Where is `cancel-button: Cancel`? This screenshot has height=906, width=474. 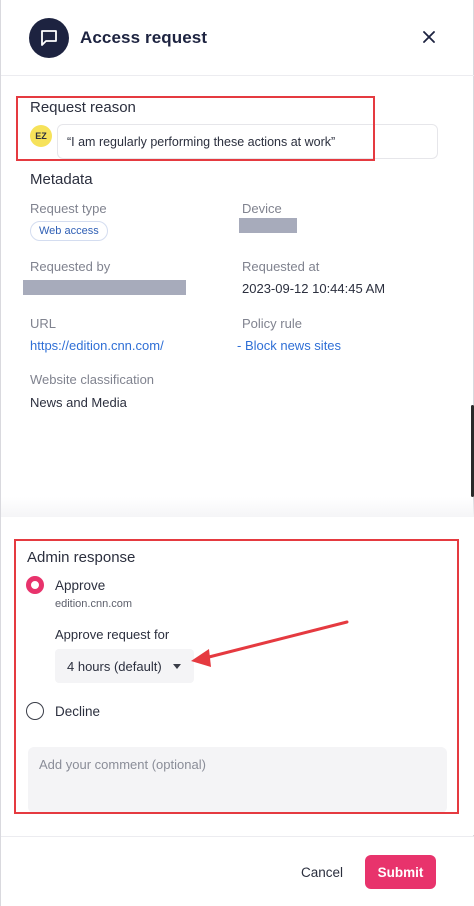 cancel-button: Cancel is located at coordinates (322, 872).